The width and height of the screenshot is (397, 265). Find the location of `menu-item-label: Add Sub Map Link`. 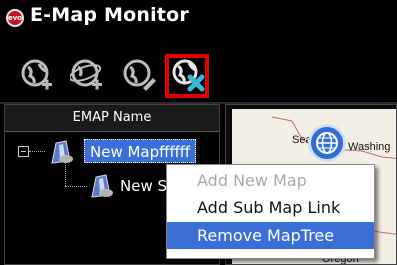

menu-item-label: Add Sub Map Link is located at coordinates (269, 207).